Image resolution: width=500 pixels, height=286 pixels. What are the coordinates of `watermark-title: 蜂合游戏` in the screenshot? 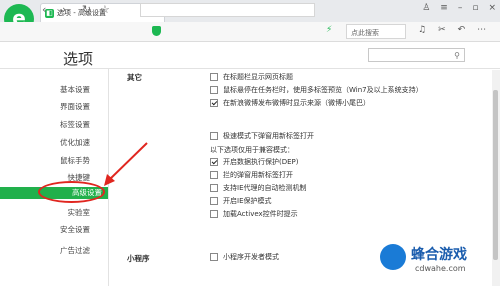 It's located at (439, 255).